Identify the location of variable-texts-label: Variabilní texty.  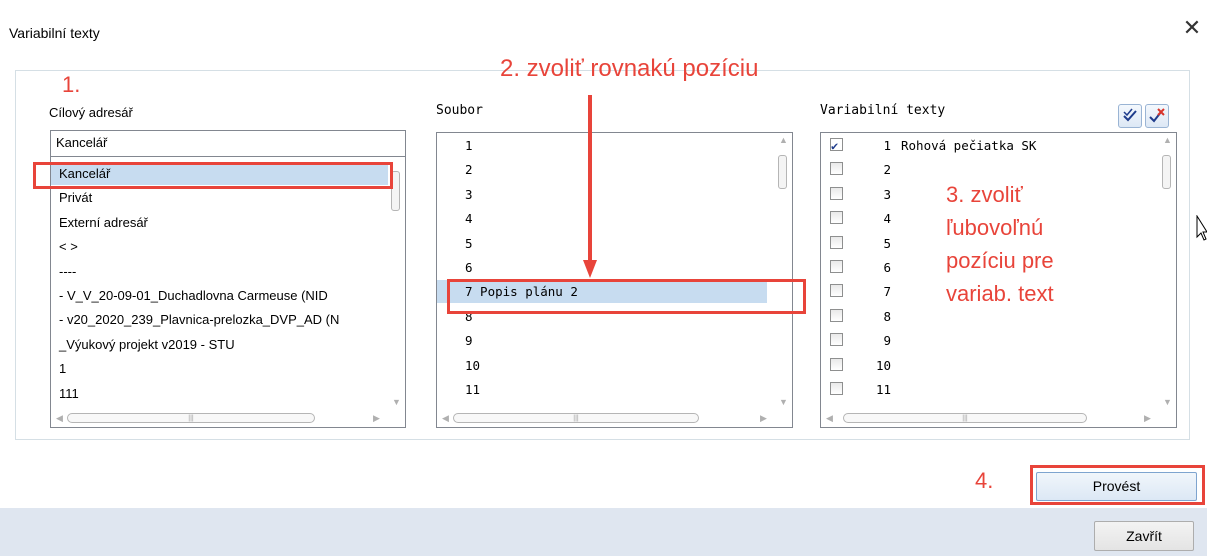
(883, 110).